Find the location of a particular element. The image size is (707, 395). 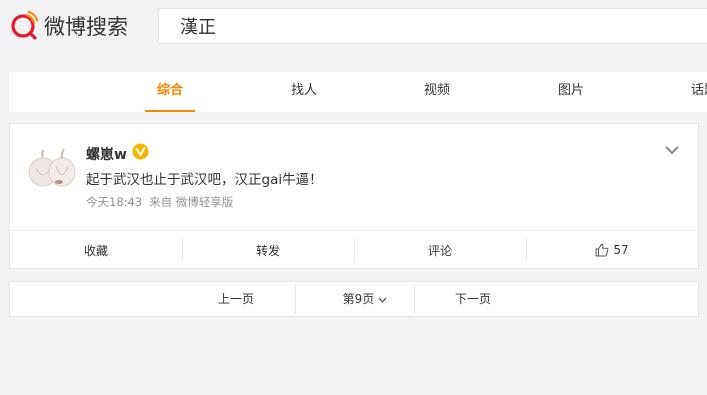

post-meta: 今天18:43 来自 微博轻享版 is located at coordinates (159, 202).